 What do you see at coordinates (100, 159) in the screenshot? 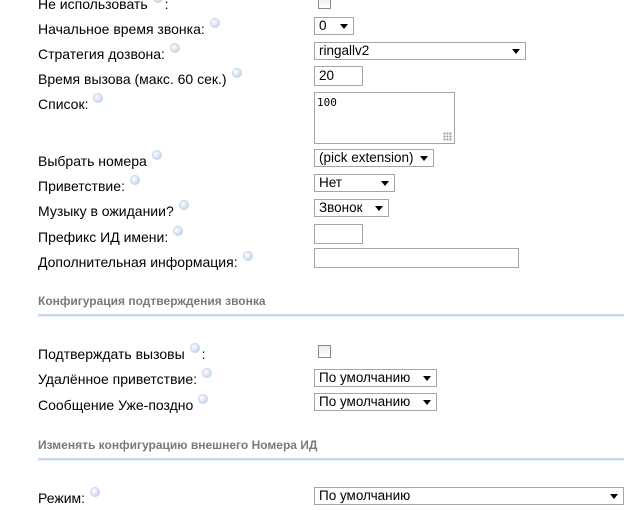
I see `pick-numbers-label: Выбрать номера` at bounding box center [100, 159].